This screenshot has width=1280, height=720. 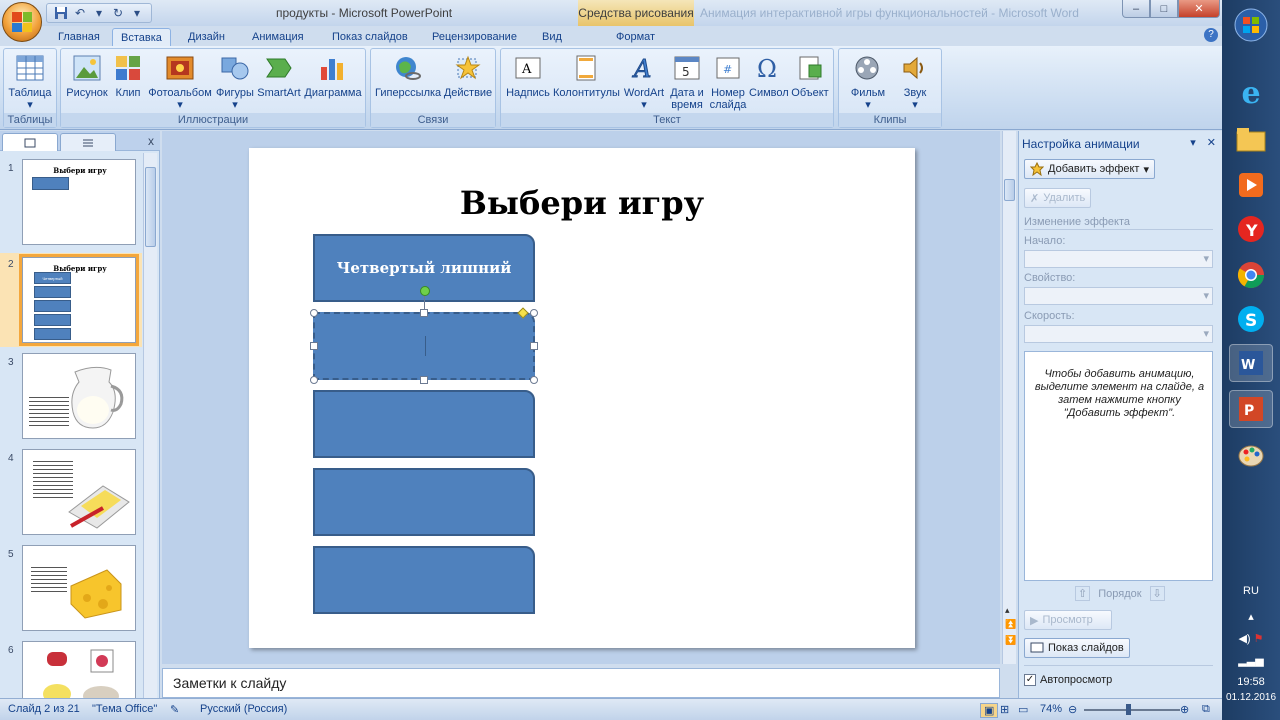 What do you see at coordinates (728, 81) in the screenshot?
I see `slide-number-button: # Номер слайда` at bounding box center [728, 81].